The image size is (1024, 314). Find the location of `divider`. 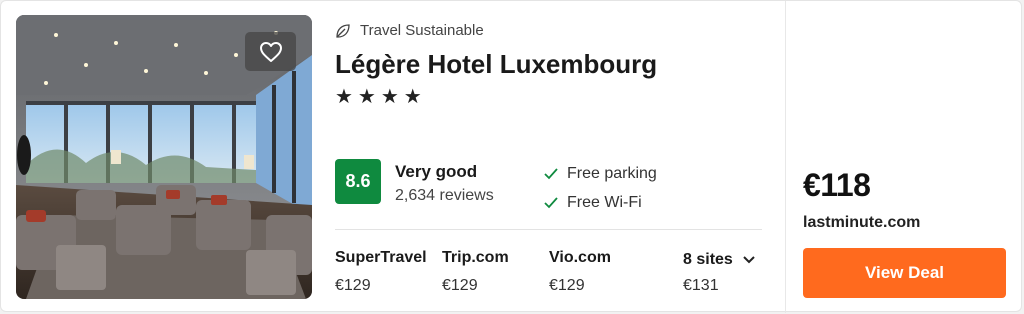

divider is located at coordinates (548, 229).